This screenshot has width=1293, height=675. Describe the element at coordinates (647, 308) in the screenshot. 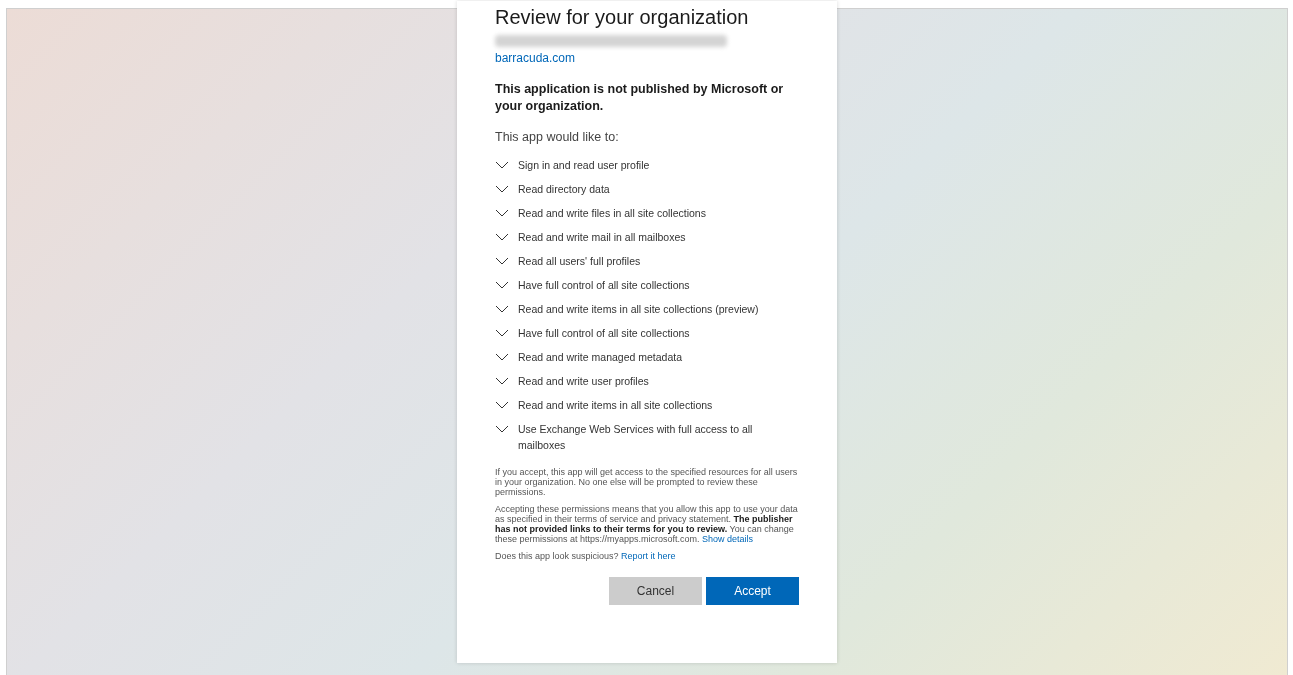

I see `permission-item: Read and write items in all site collections (preview)` at that location.